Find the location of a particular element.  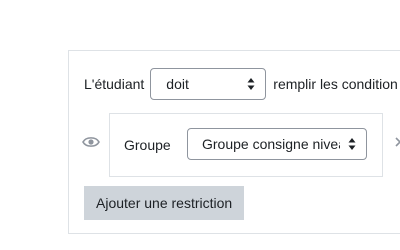

add-restriction-button: Ajouter une restriction is located at coordinates (164, 203).